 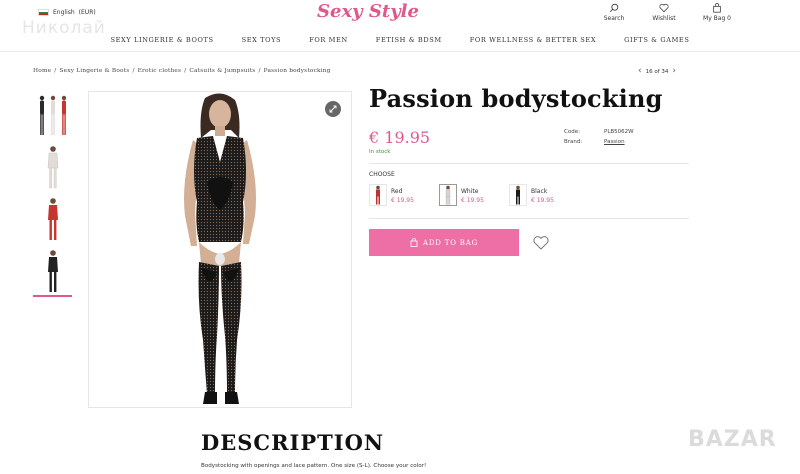 What do you see at coordinates (640, 71) in the screenshot?
I see `chevron-left-icon: ‹` at bounding box center [640, 71].